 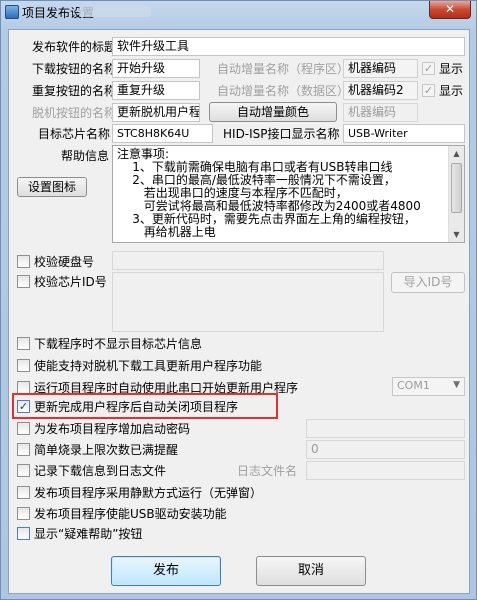 What do you see at coordinates (73, 91) in the screenshot?
I see `retry-button-name-label: 重复按钮的名称` at bounding box center [73, 91].